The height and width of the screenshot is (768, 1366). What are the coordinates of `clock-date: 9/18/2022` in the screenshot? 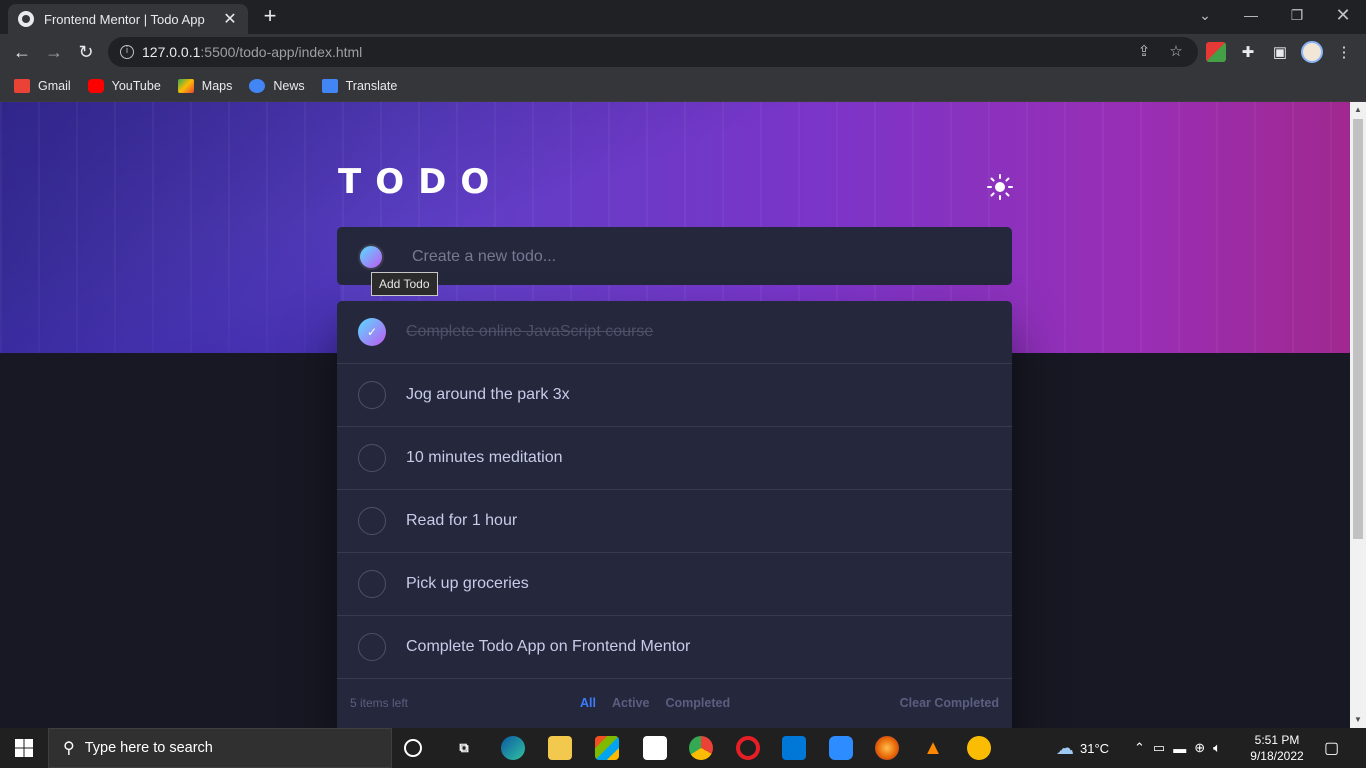 It's located at (1277, 756).